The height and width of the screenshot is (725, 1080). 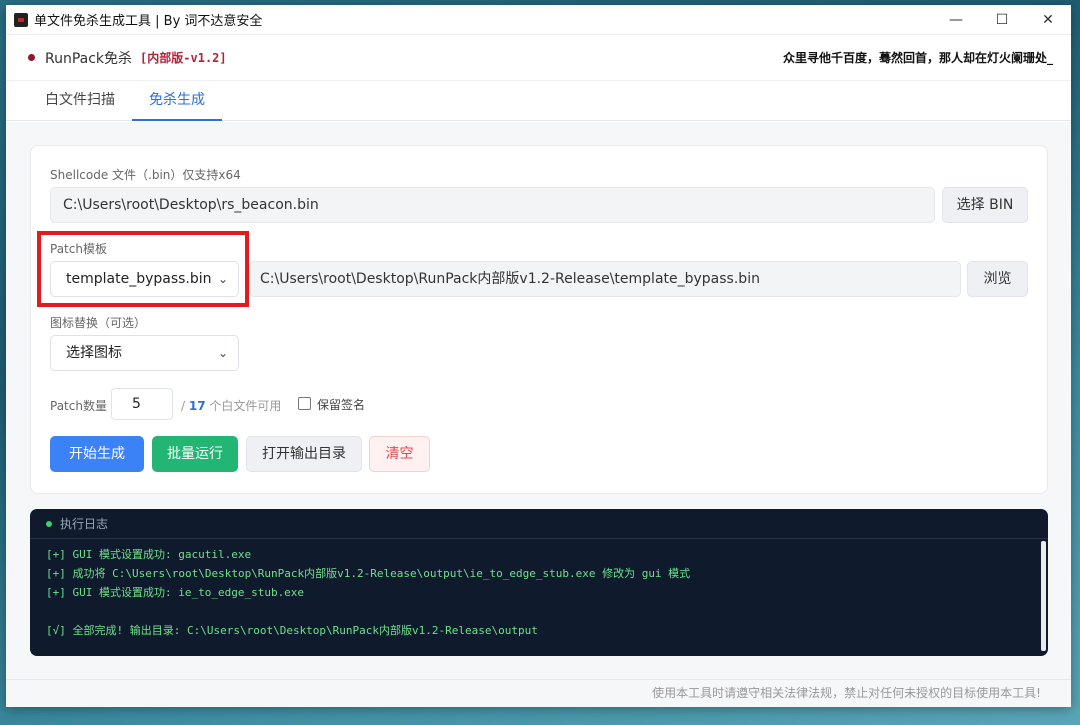 I want to click on window-controls: — ☐ ✕, so click(x=1002, y=20).